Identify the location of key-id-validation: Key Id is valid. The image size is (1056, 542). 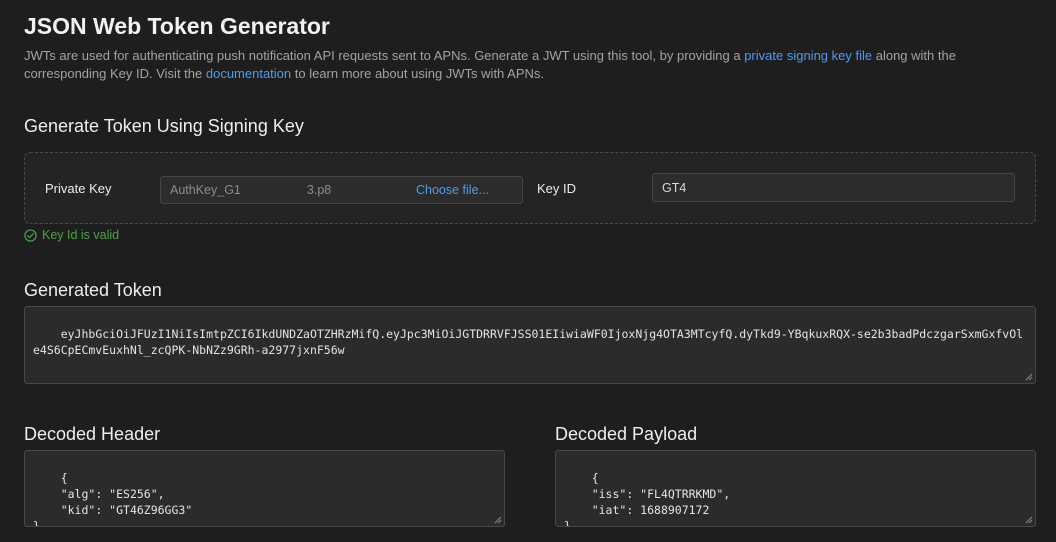
(71, 235).